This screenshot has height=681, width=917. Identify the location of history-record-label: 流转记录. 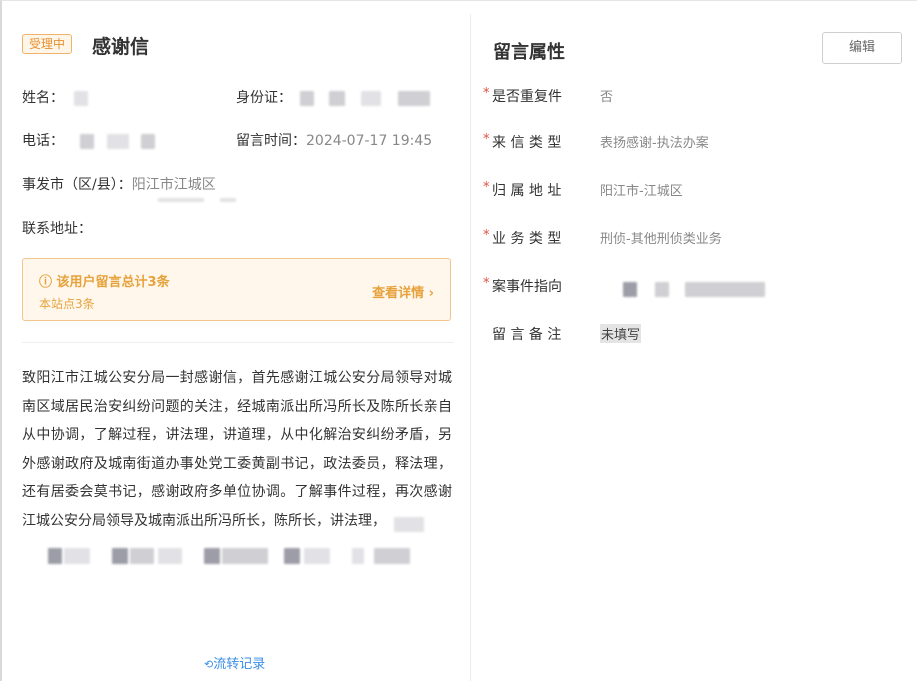
(239, 664).